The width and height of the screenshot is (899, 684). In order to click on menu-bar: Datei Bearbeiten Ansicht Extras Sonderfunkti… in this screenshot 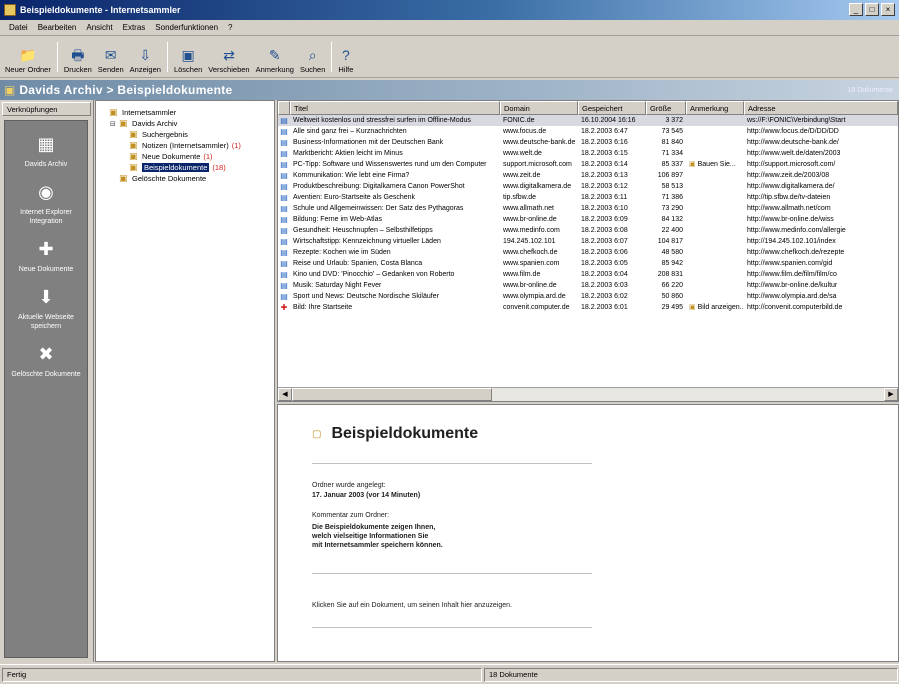, I will do `click(449, 28)`.